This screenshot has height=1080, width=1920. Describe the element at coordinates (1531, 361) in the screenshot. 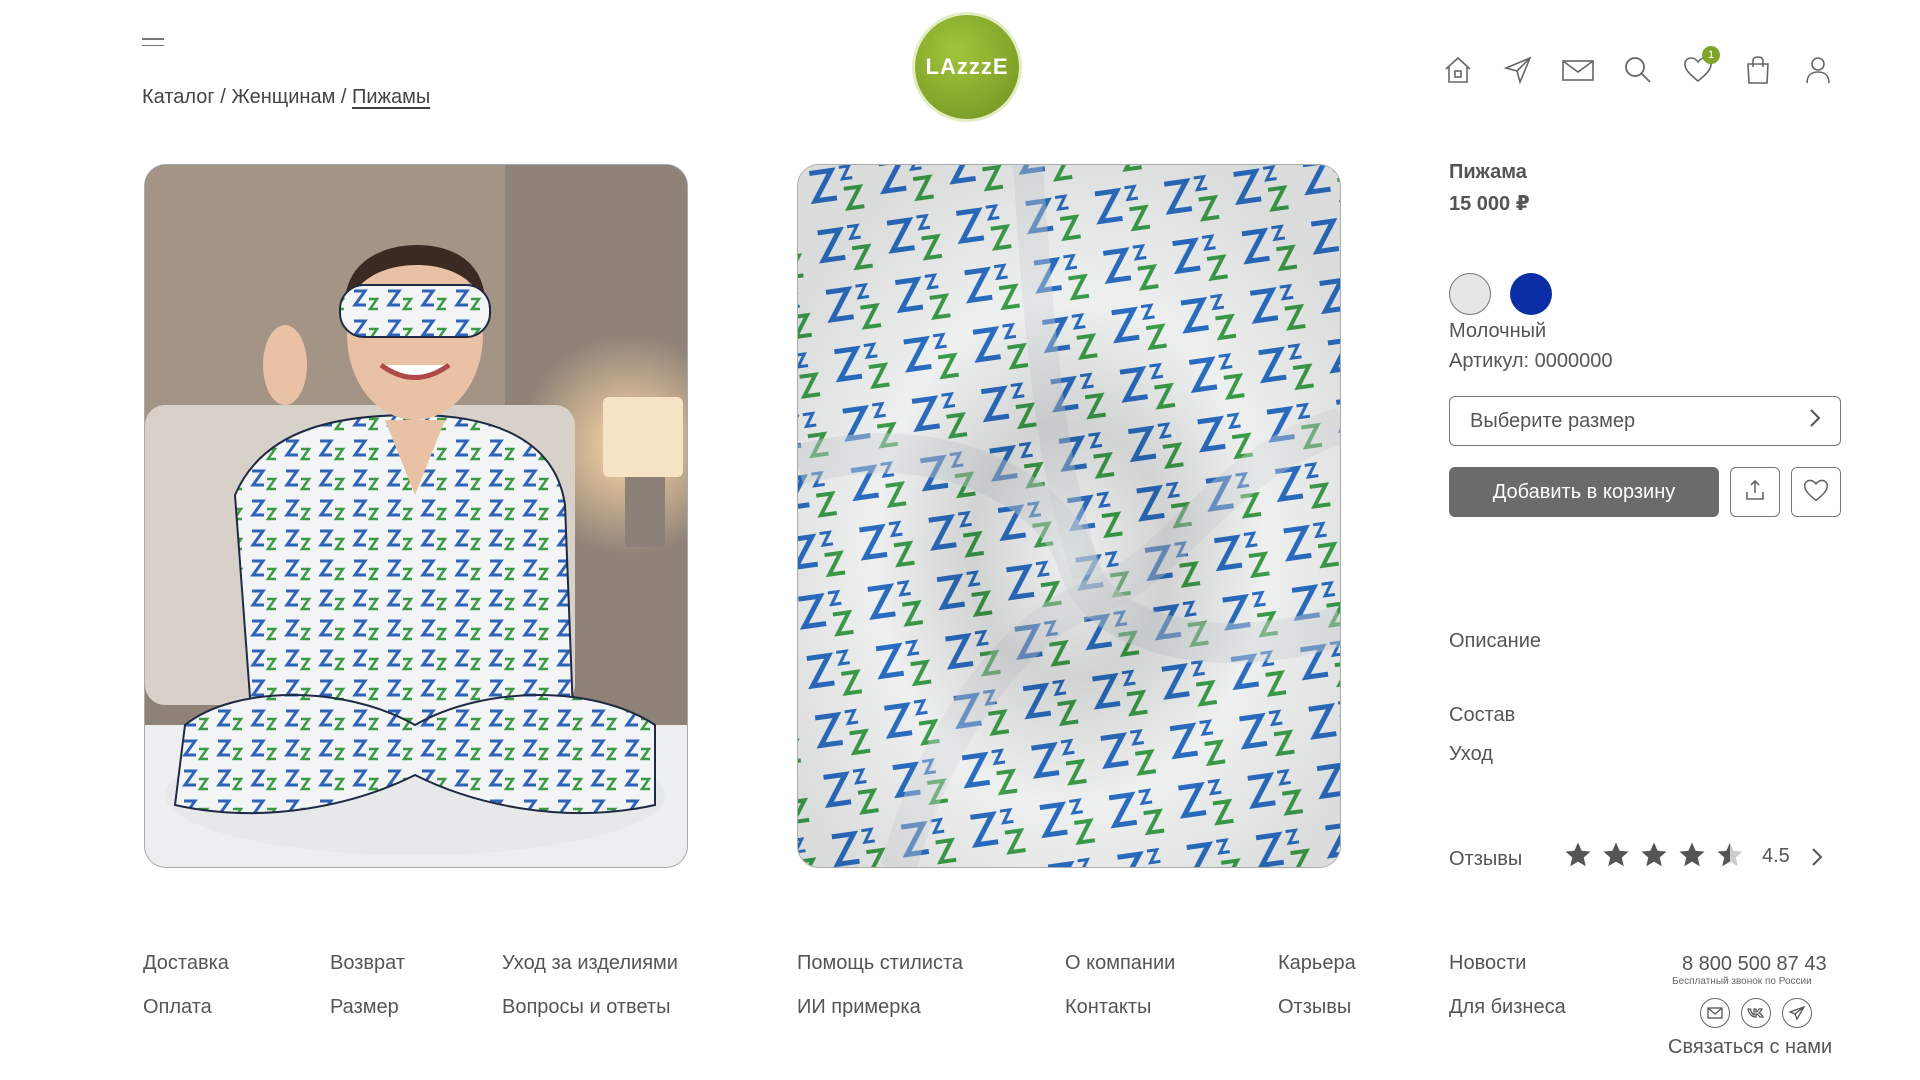

I see `product-sku: Артикул: 0000000` at that location.